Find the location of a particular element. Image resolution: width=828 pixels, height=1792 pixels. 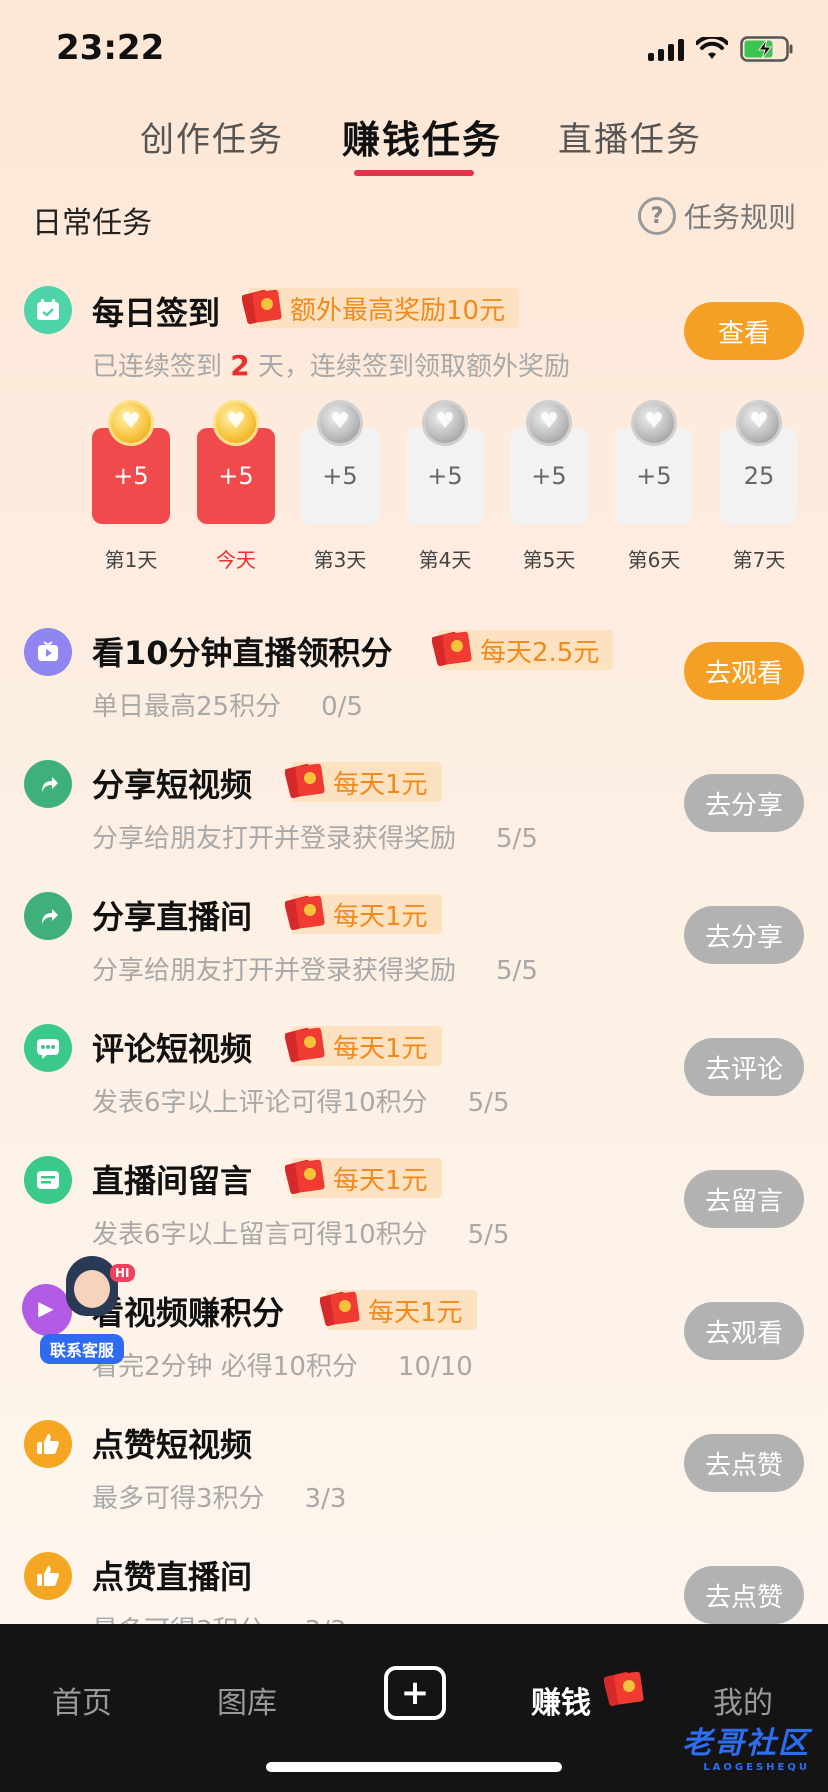

customer-service-float: ▶ HI 联系客服 is located at coordinates (82, 1310).